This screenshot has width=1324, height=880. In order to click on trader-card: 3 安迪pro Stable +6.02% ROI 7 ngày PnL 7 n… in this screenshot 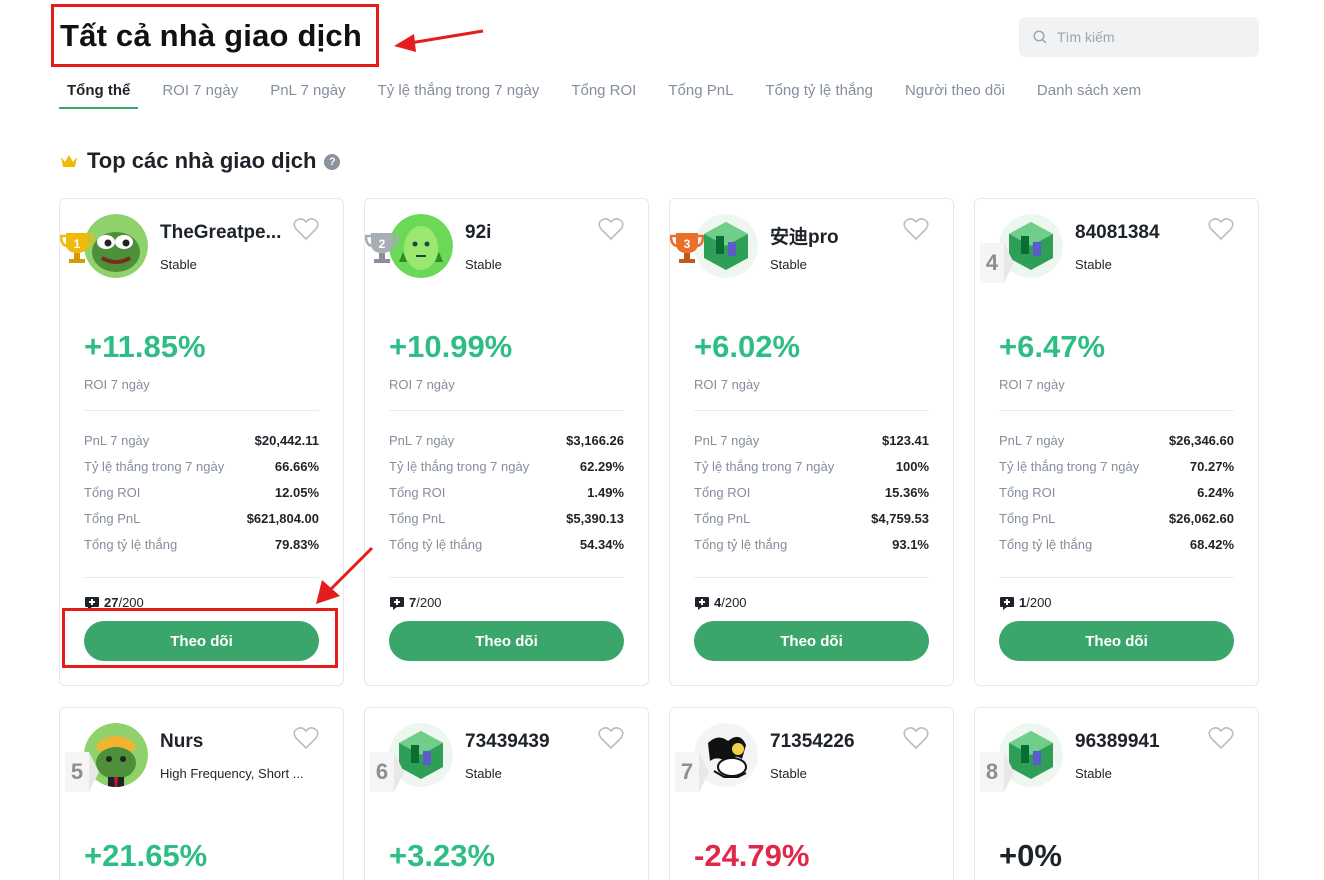, I will do `click(811, 442)`.